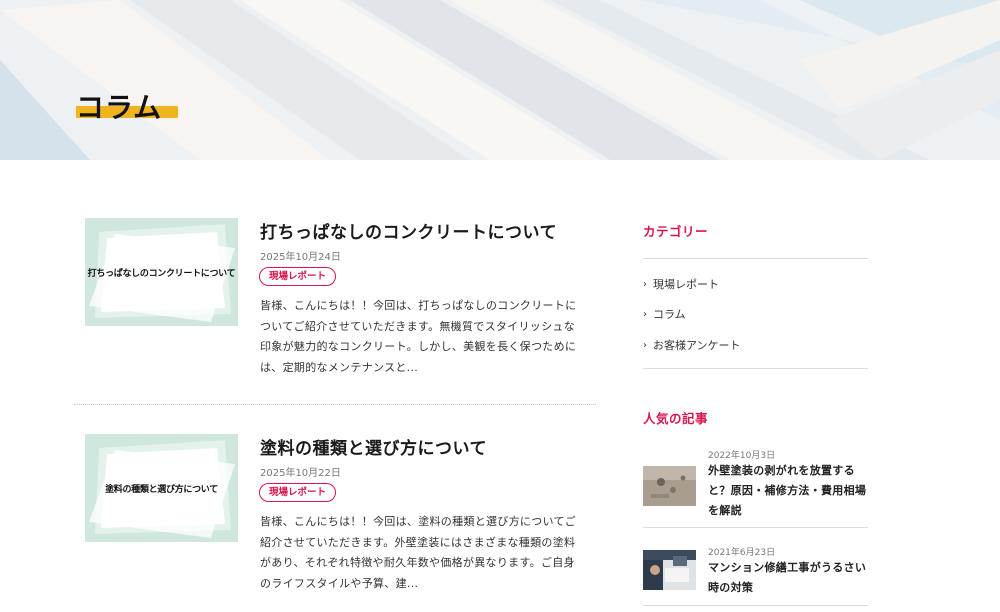 The width and height of the screenshot is (1000, 612). I want to click on popular-title-line: マンション修繕工事がうるさい, so click(790, 568).